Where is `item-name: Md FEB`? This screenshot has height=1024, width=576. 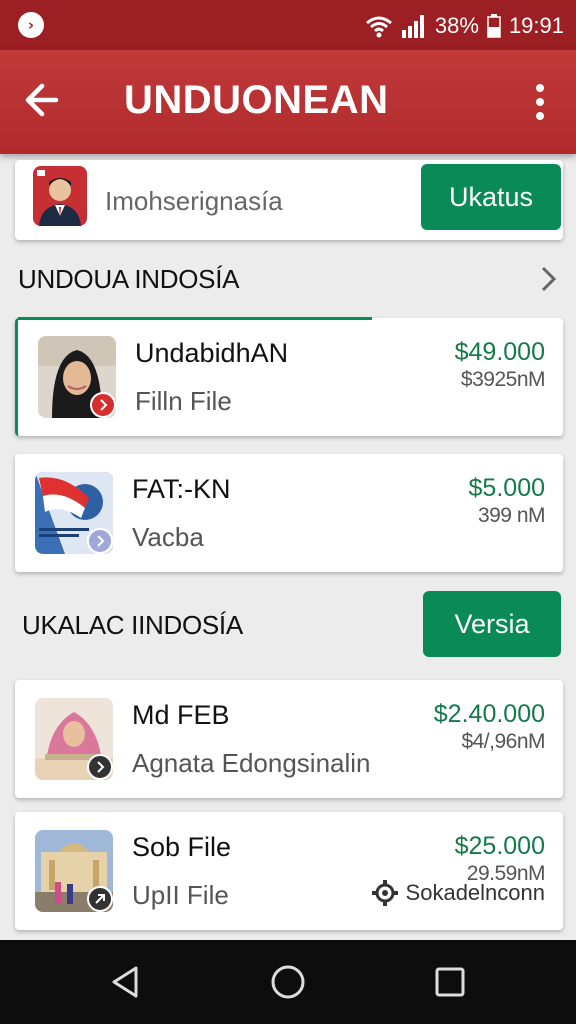 item-name: Md FEB is located at coordinates (181, 715).